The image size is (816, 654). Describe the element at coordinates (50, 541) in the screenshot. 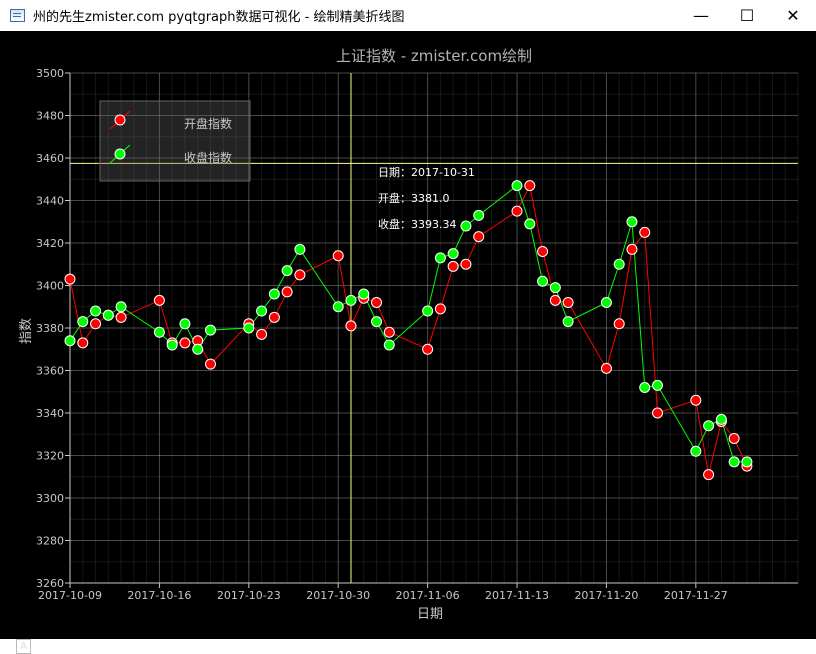

I see `y-tick-label: 3280` at that location.